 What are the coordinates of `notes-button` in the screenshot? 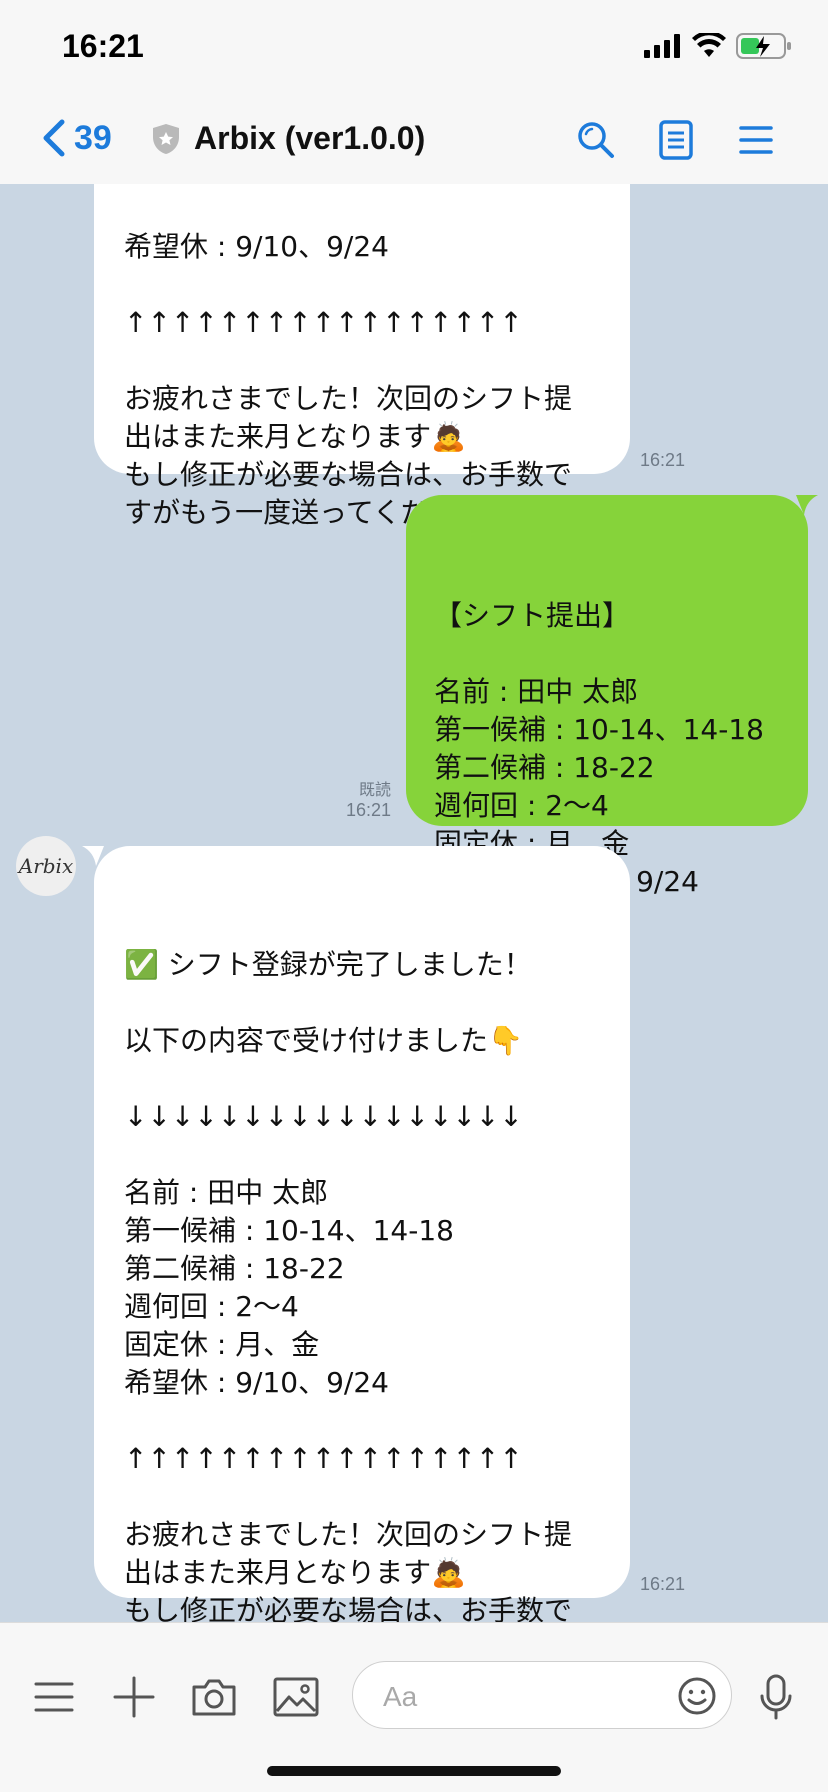 It's located at (676, 140).